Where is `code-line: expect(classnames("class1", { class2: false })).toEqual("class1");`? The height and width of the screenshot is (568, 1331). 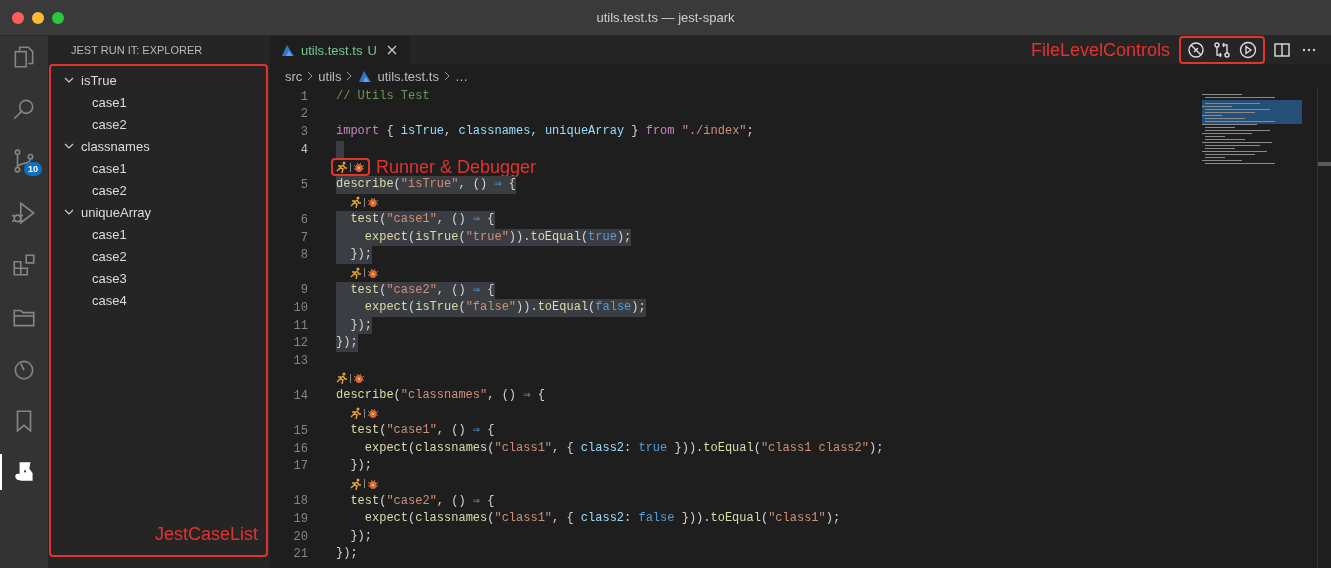
code-line: expect(classnames("class1", { class2: false })).toEqual("class1"); is located at coordinates (602, 519).